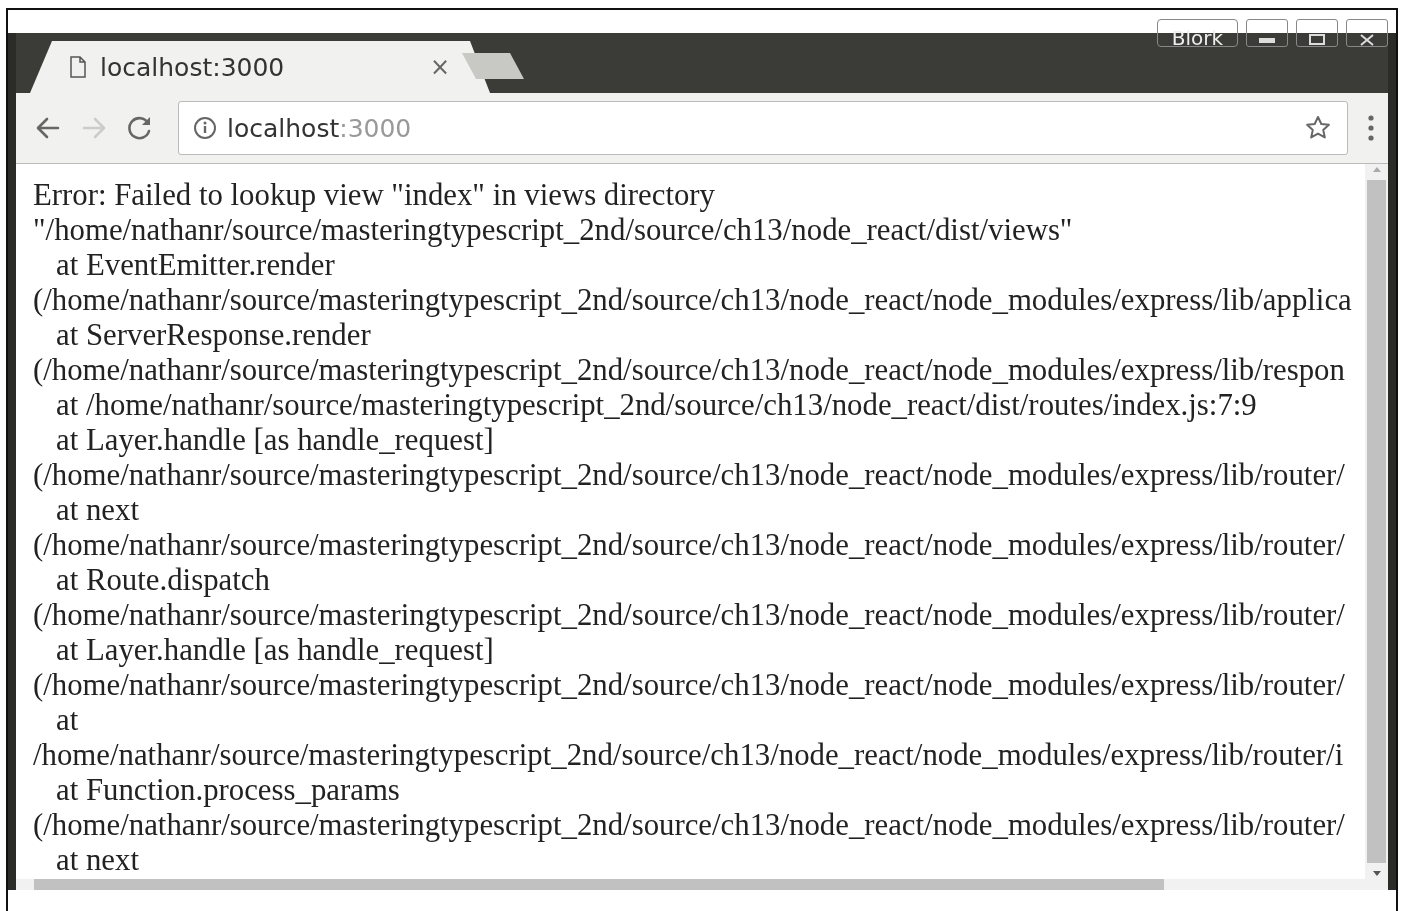  Describe the element at coordinates (693, 300) in the screenshot. I see `error-text-line: (/home/nathanr/source/masteringtypescript_2nd/source/ch13/node_react/node_modules/express/lib/applica` at that location.